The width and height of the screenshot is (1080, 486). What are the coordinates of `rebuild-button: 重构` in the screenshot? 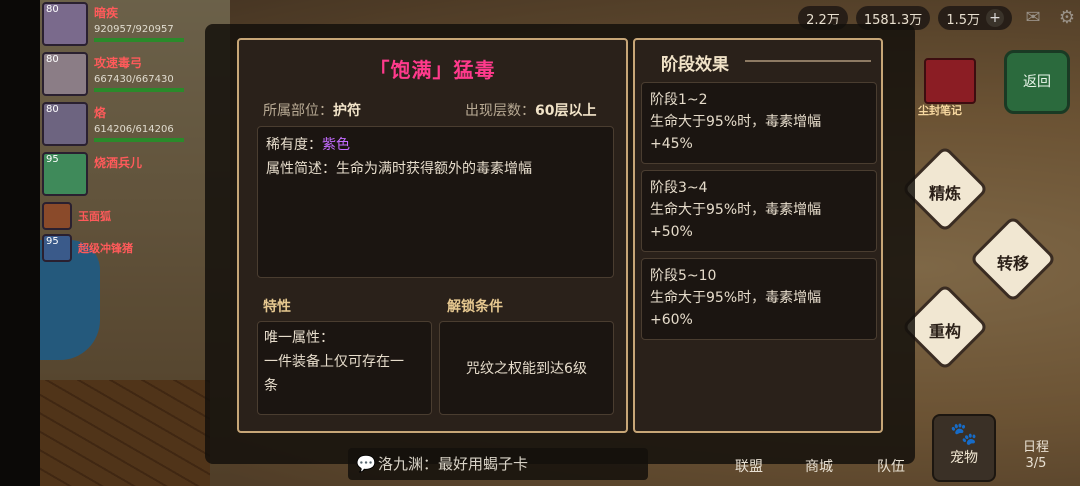 It's located at (945, 330).